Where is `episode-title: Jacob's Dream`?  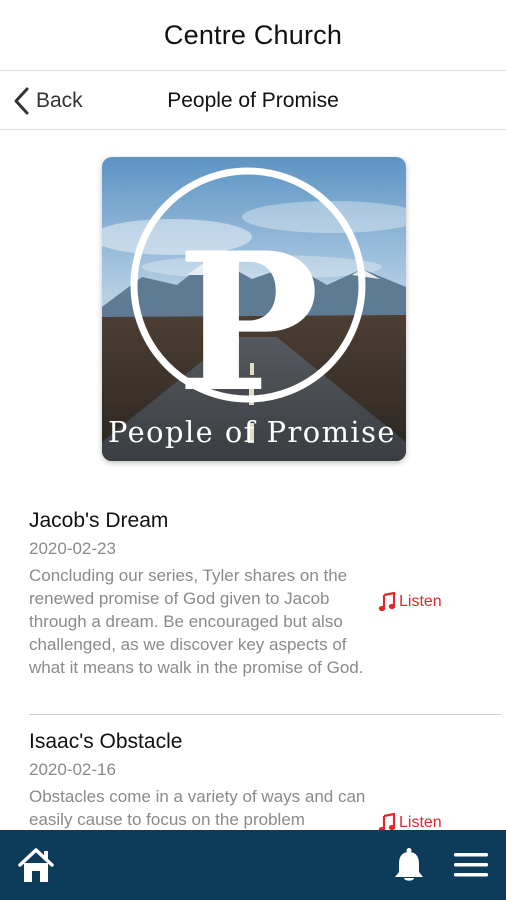
episode-title: Jacob's Dream is located at coordinates (99, 520).